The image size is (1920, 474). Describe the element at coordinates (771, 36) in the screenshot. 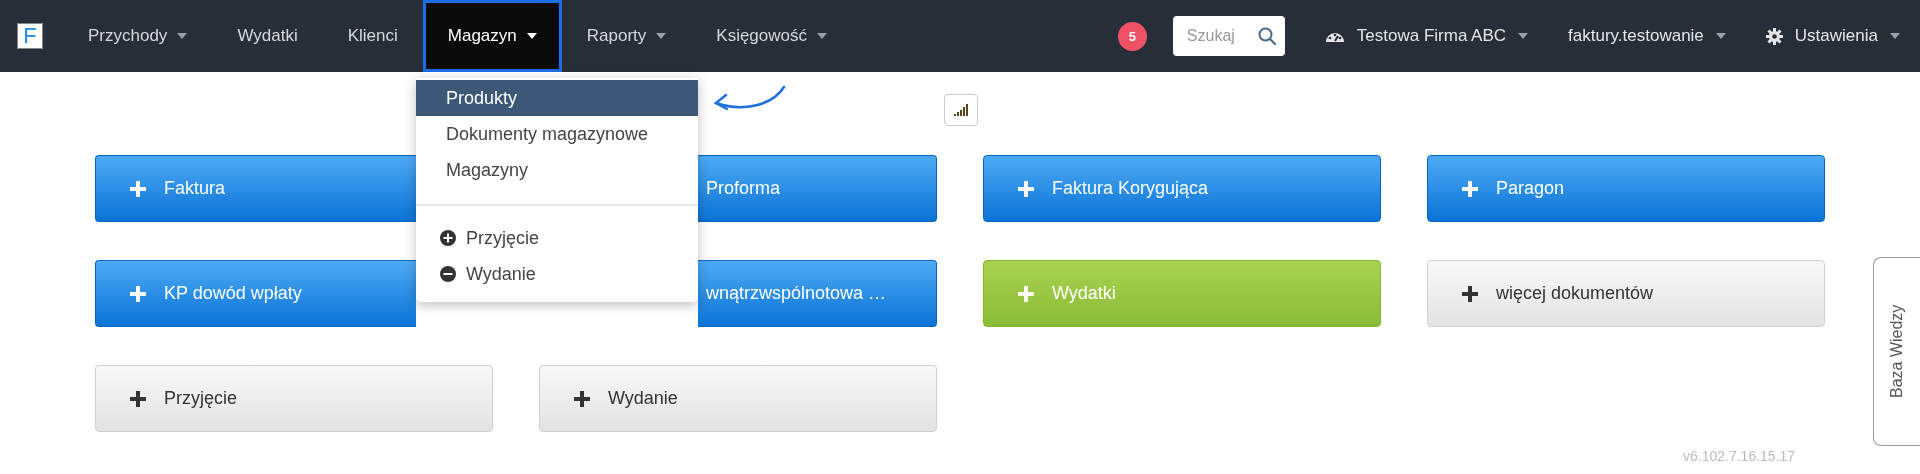

I see `nav-menu-item: Księgowość` at that location.